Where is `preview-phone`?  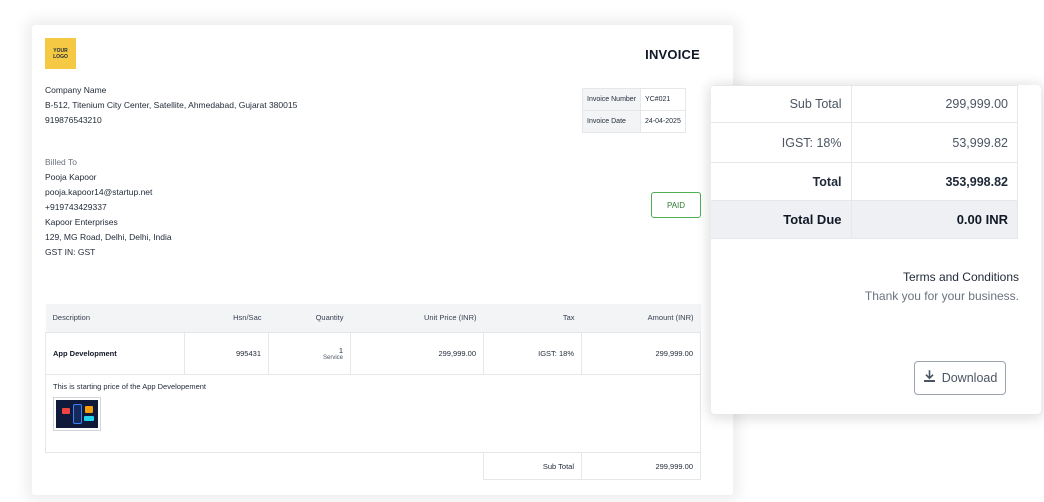 preview-phone is located at coordinates (77, 413).